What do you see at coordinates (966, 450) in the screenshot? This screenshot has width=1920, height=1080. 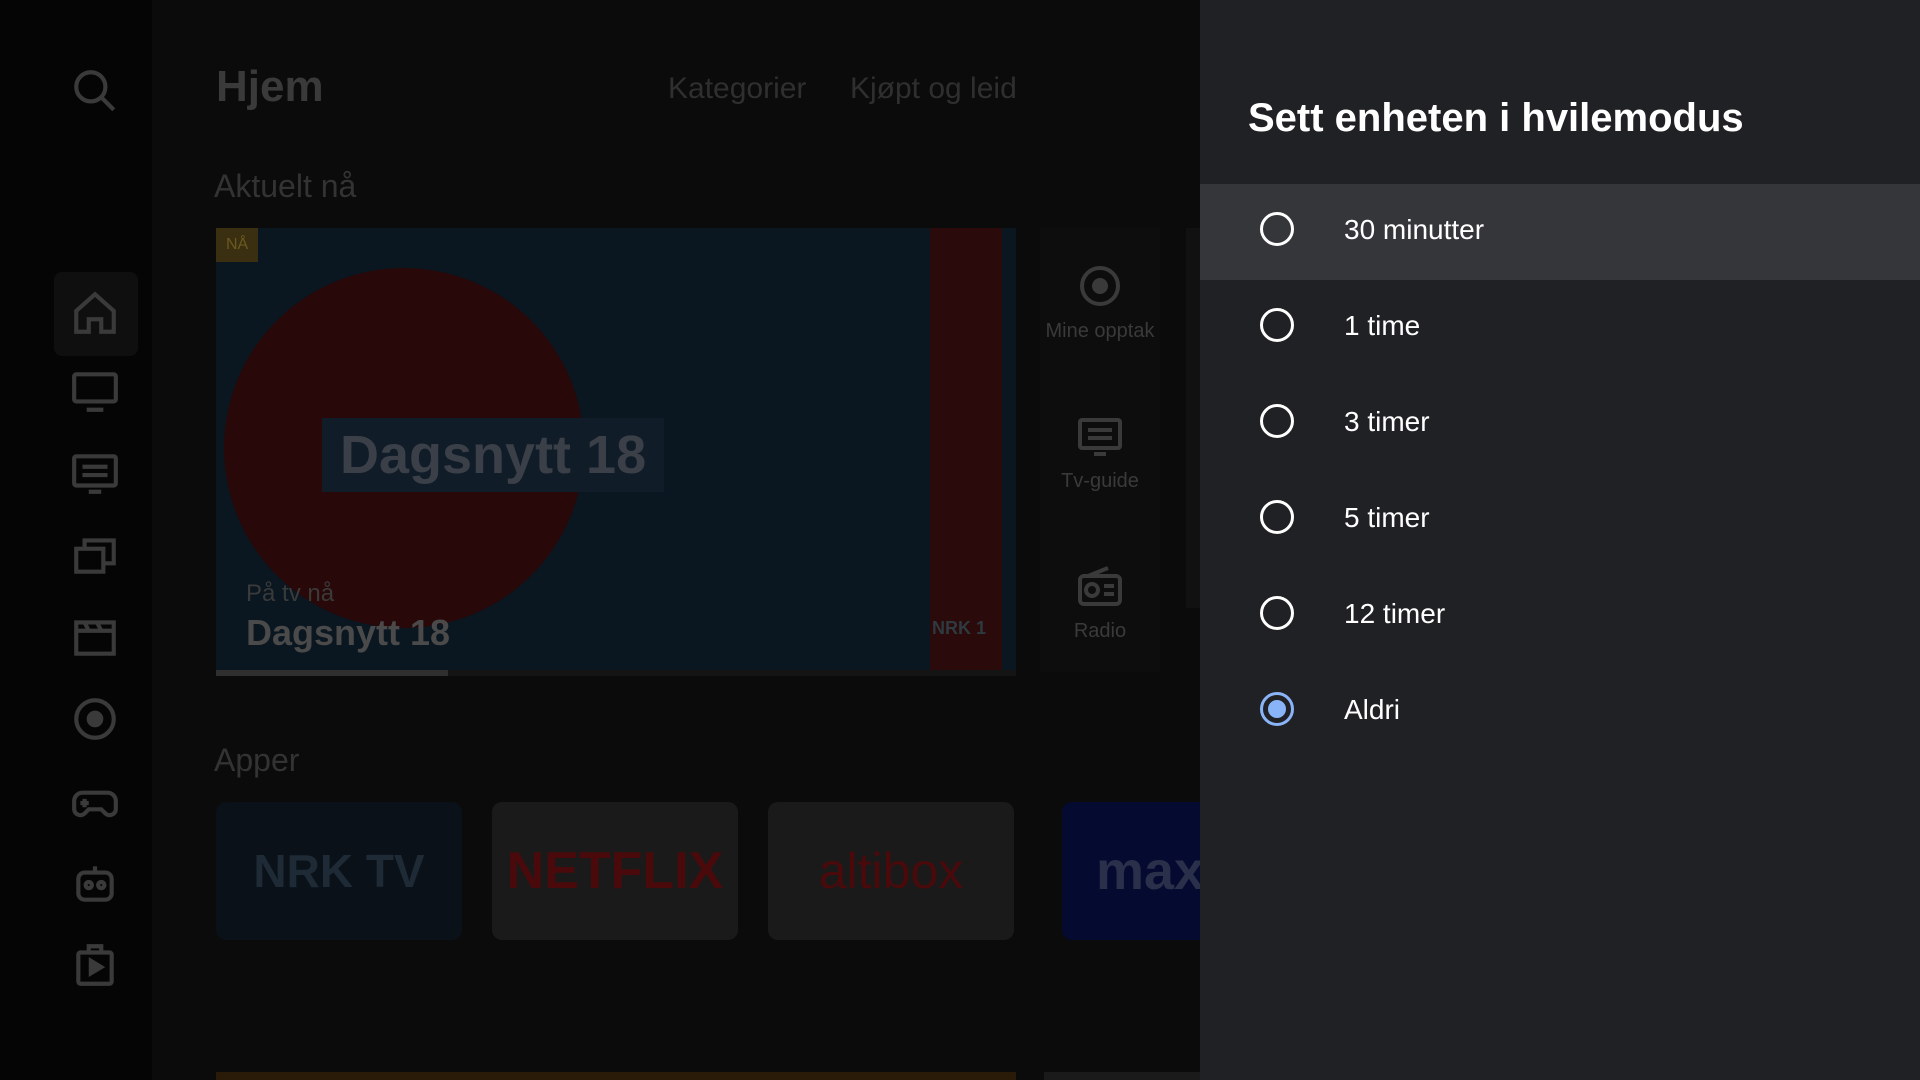 I see `hero-artwork-band` at bounding box center [966, 450].